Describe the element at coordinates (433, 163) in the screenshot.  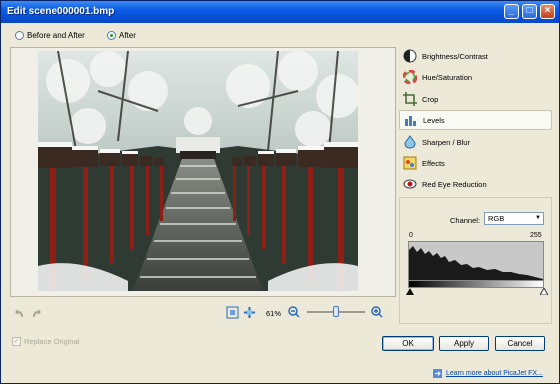
I see `tool-label: Effects` at that location.